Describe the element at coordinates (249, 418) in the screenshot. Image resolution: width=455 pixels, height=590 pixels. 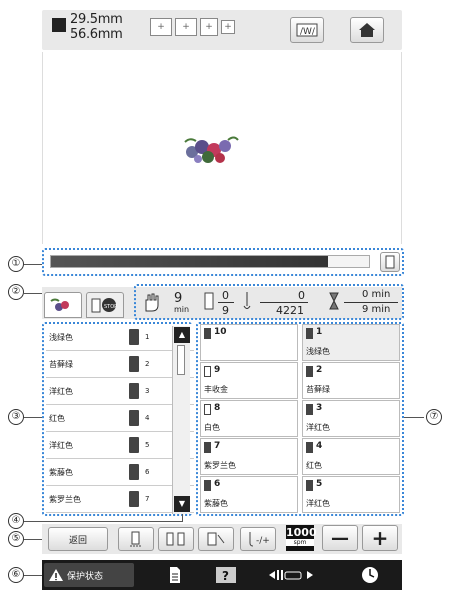
I see `spool-cell: 8 白色` at that location.